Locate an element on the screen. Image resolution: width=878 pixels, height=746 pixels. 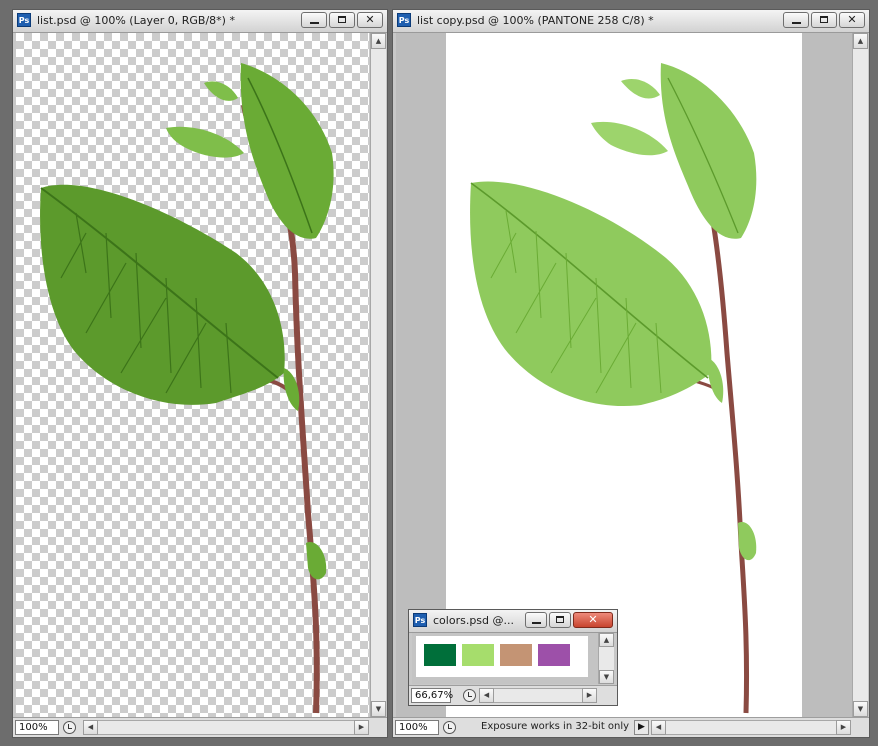
document-canvas is located at coordinates (505, 658).